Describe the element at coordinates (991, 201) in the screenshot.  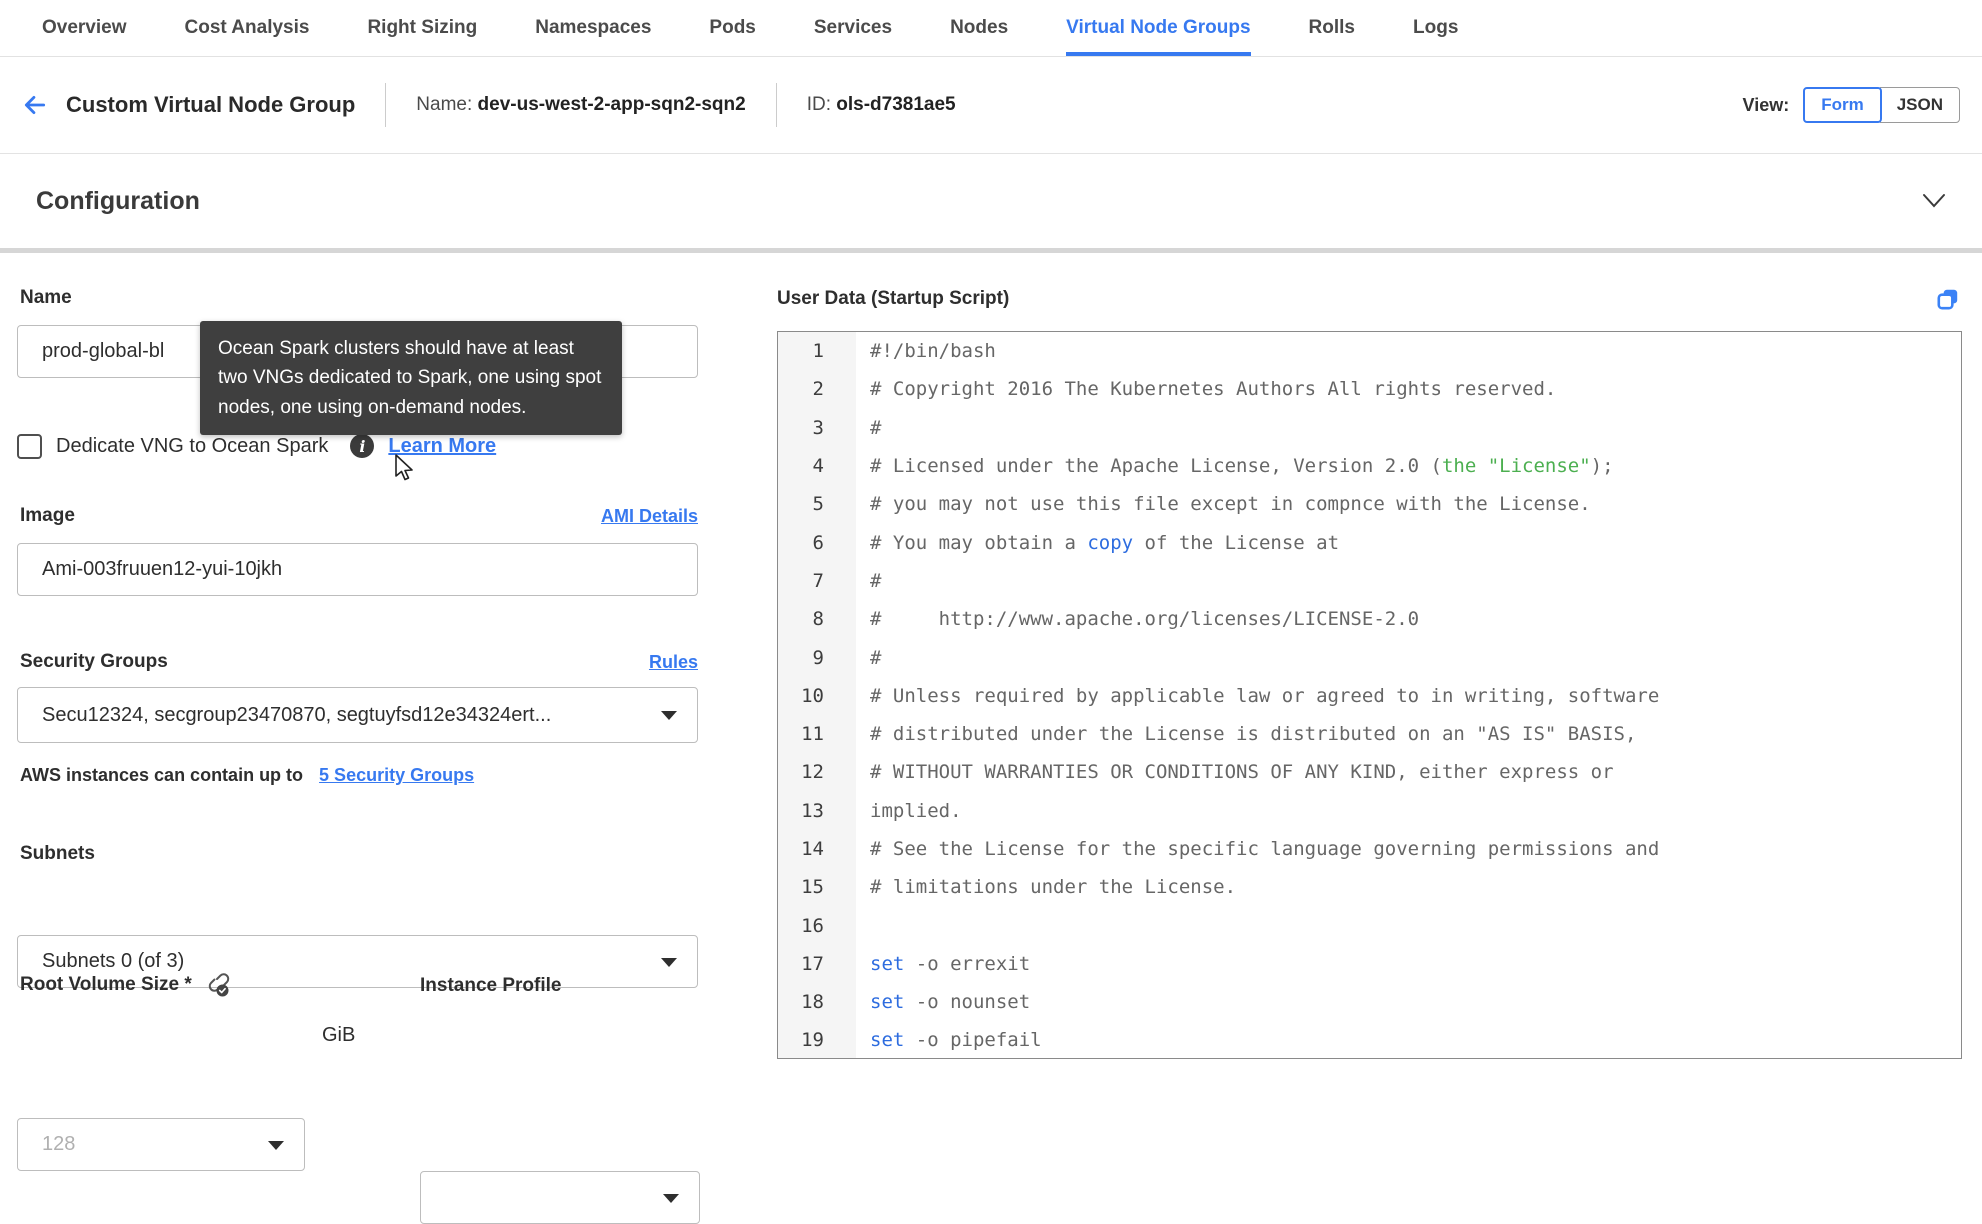
I see `configuration-section-header: Configuration` at that location.